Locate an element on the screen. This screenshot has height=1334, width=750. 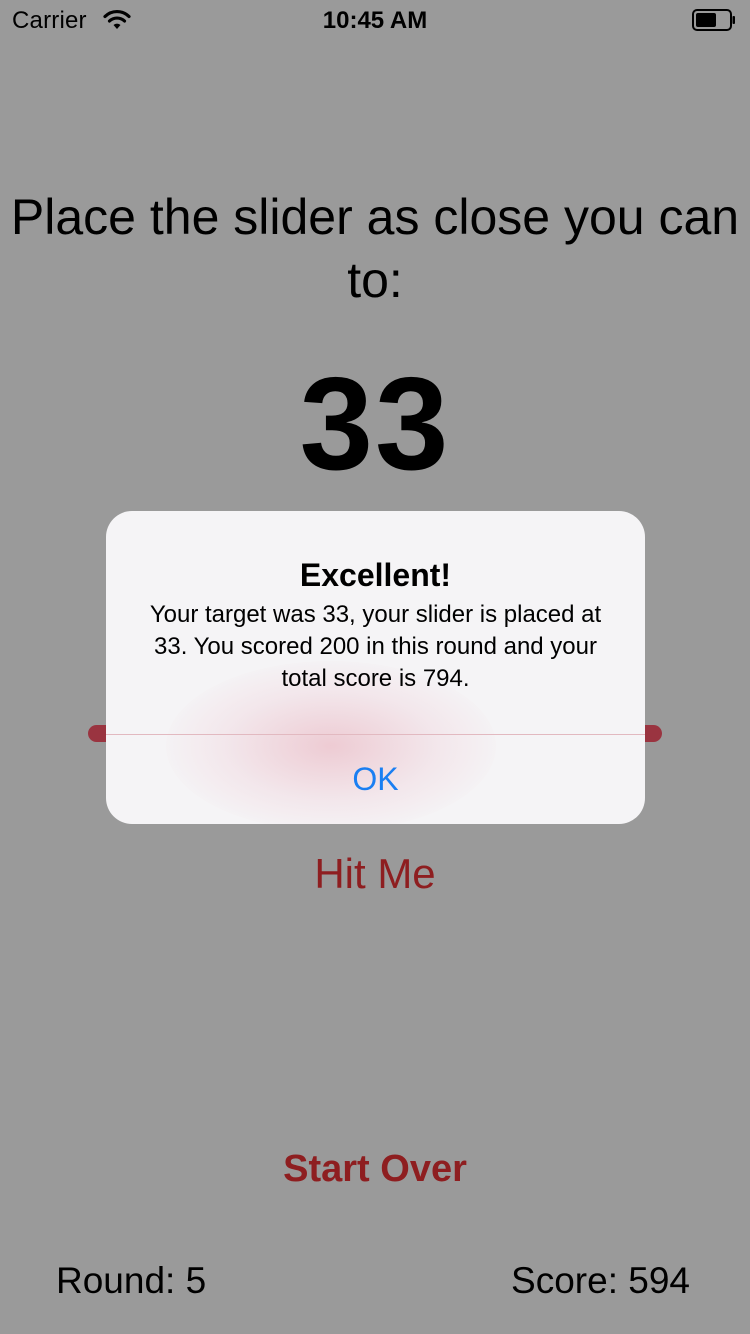
status-time: 10:45 AM is located at coordinates (375, 20).